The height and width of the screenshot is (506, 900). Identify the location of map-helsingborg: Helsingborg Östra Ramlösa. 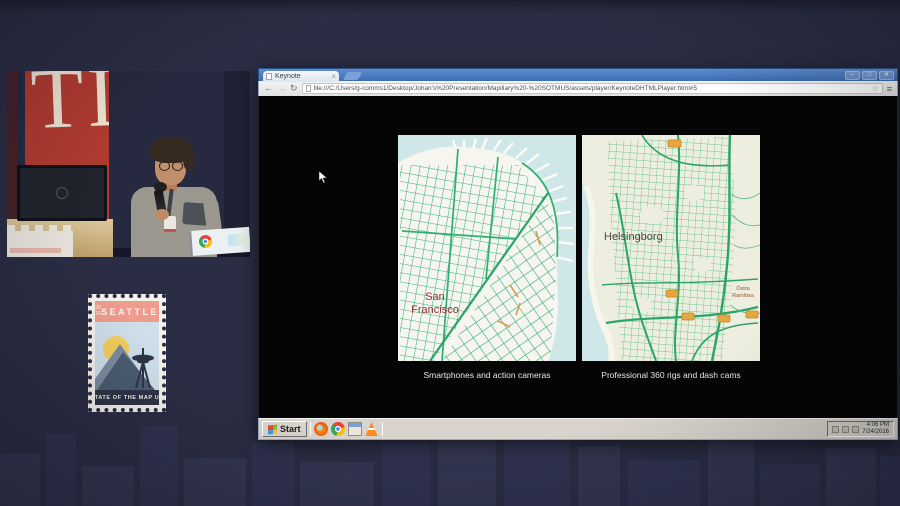
(671, 248).